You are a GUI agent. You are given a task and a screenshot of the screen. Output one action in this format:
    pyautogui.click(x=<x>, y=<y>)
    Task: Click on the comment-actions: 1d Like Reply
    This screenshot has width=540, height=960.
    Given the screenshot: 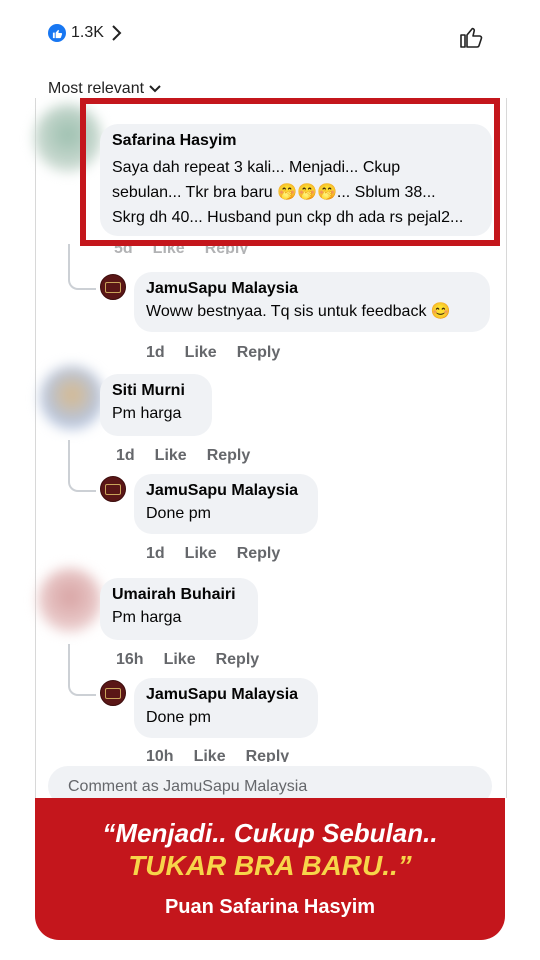 What is the action you would take?
    pyautogui.click(x=183, y=456)
    